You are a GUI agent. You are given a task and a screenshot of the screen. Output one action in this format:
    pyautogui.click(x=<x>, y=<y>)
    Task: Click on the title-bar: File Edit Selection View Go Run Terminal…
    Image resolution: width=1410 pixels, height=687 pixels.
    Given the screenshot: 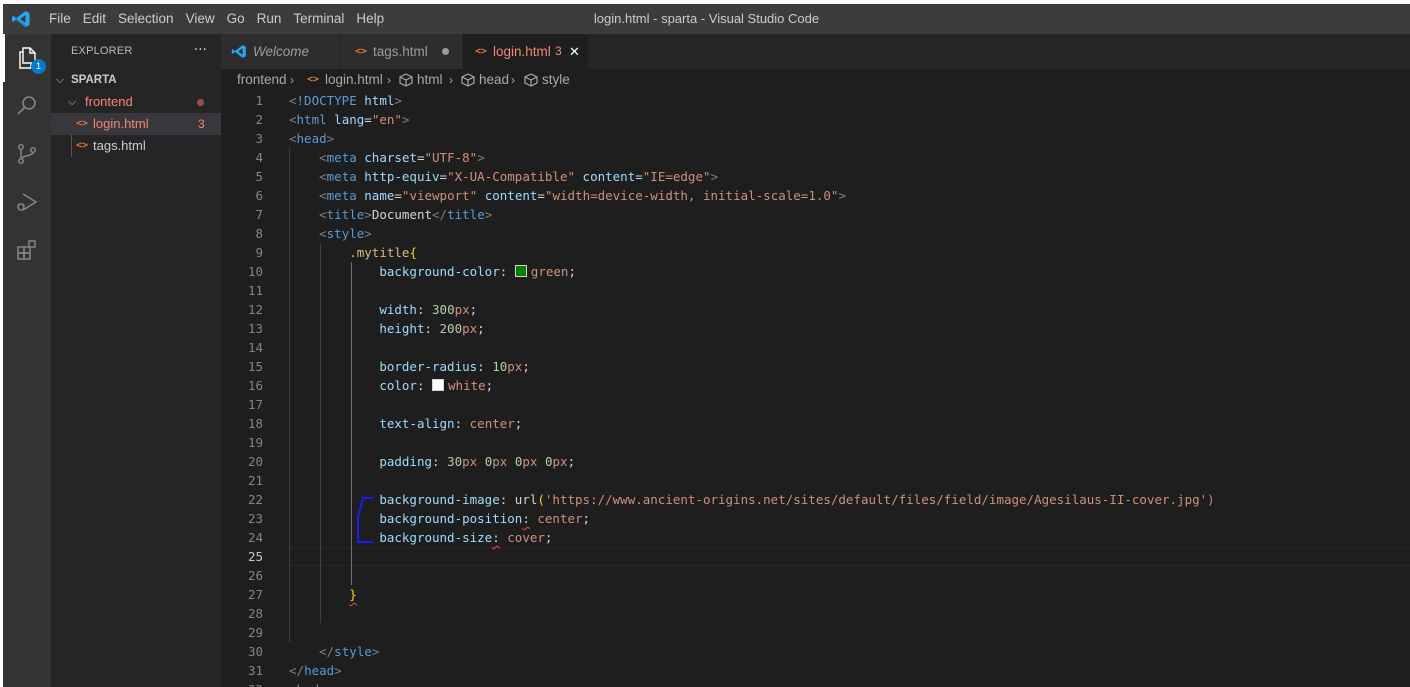 What is the action you would take?
    pyautogui.click(x=706, y=19)
    